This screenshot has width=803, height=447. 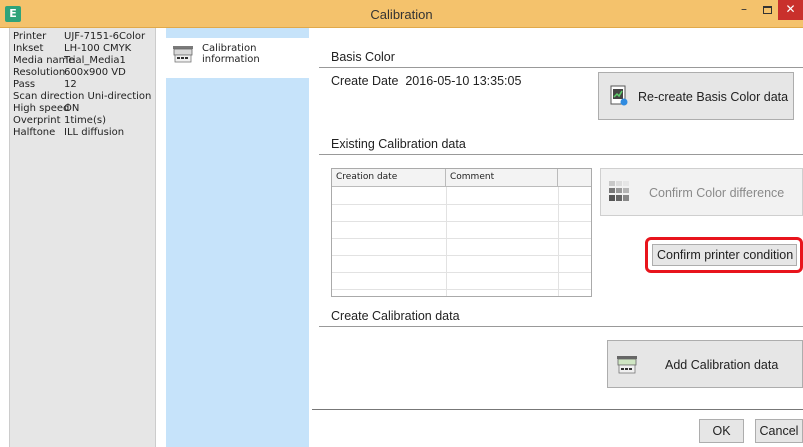 I want to click on info-key: High speed, so click(x=41, y=108).